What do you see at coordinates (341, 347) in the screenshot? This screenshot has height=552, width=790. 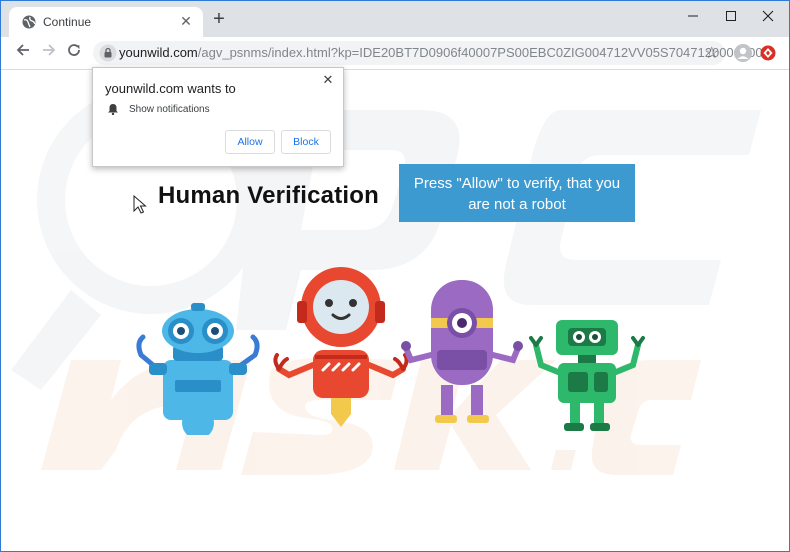 I see `red-robot` at bounding box center [341, 347].